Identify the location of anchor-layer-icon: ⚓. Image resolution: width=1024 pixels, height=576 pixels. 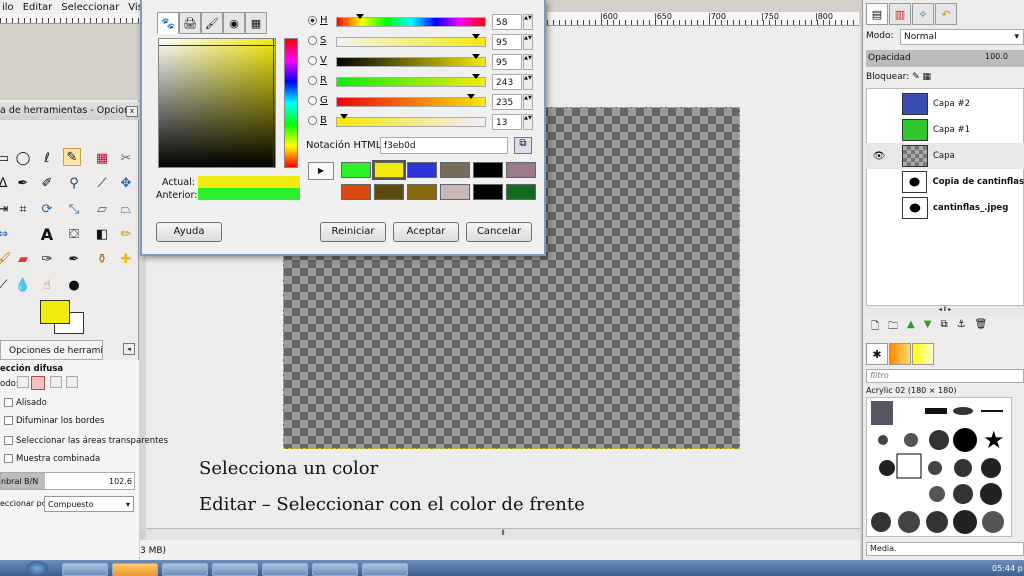
(961, 327).